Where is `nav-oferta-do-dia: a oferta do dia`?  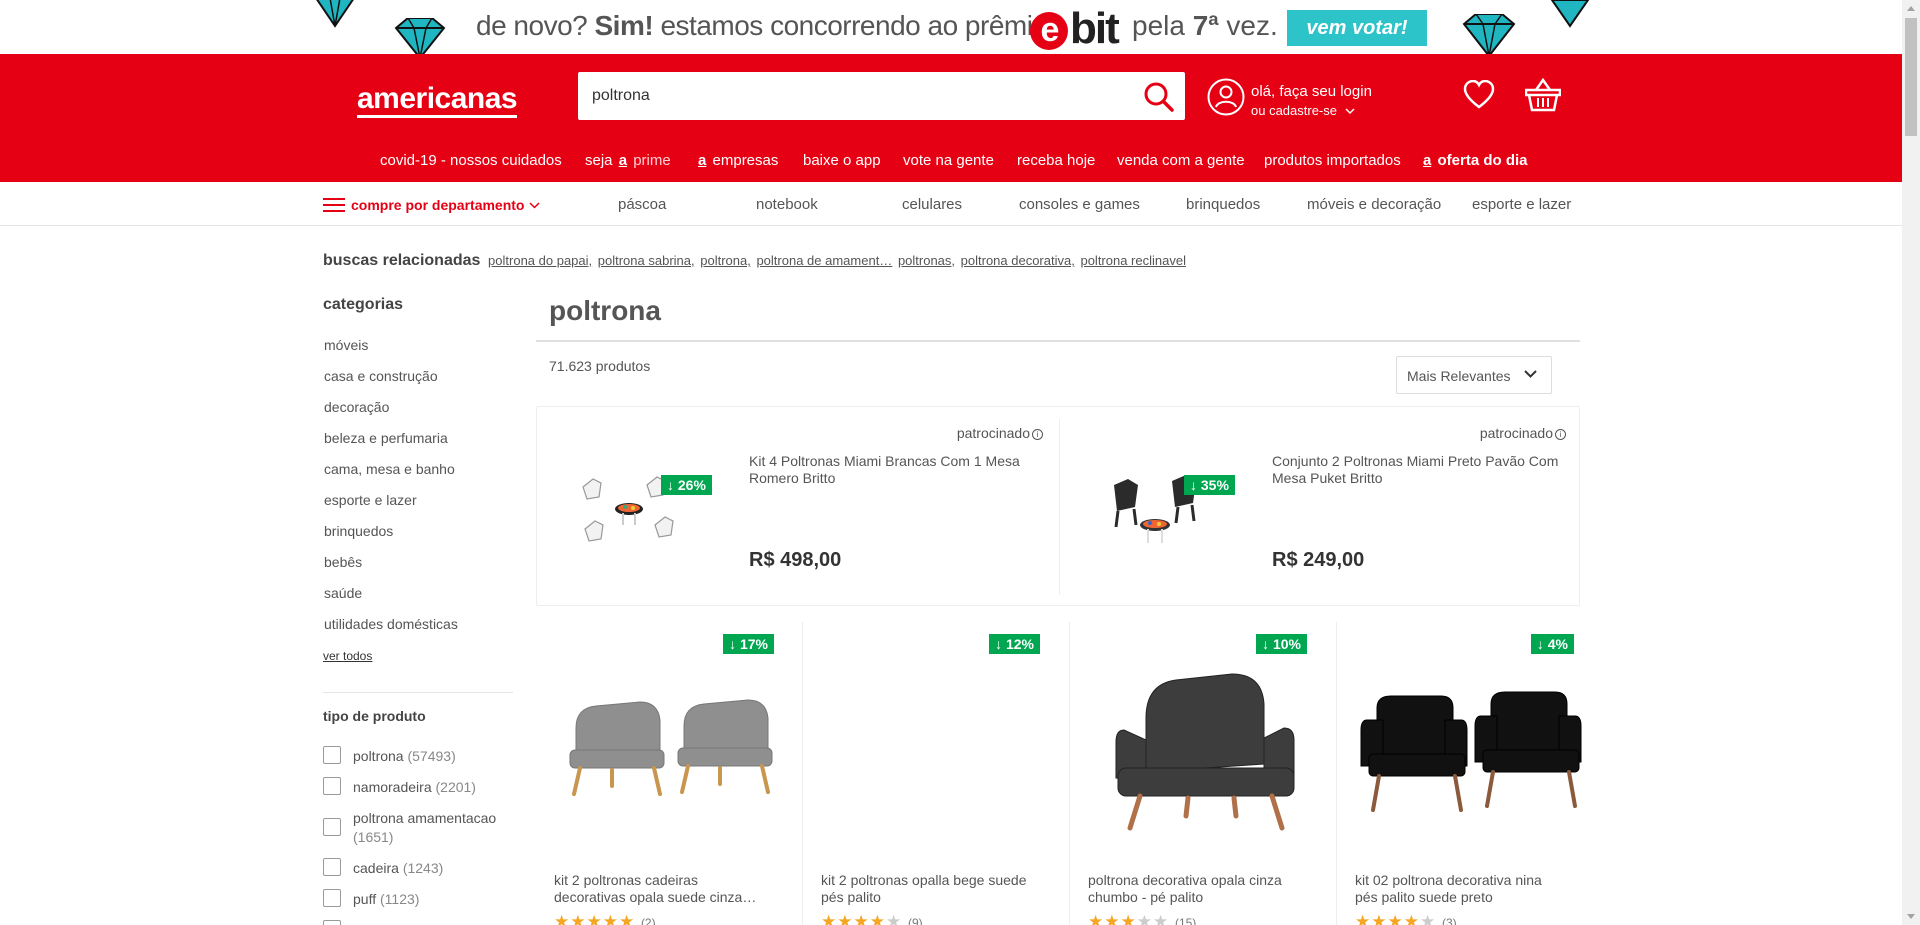 nav-oferta-do-dia: a oferta do dia is located at coordinates (1474, 160).